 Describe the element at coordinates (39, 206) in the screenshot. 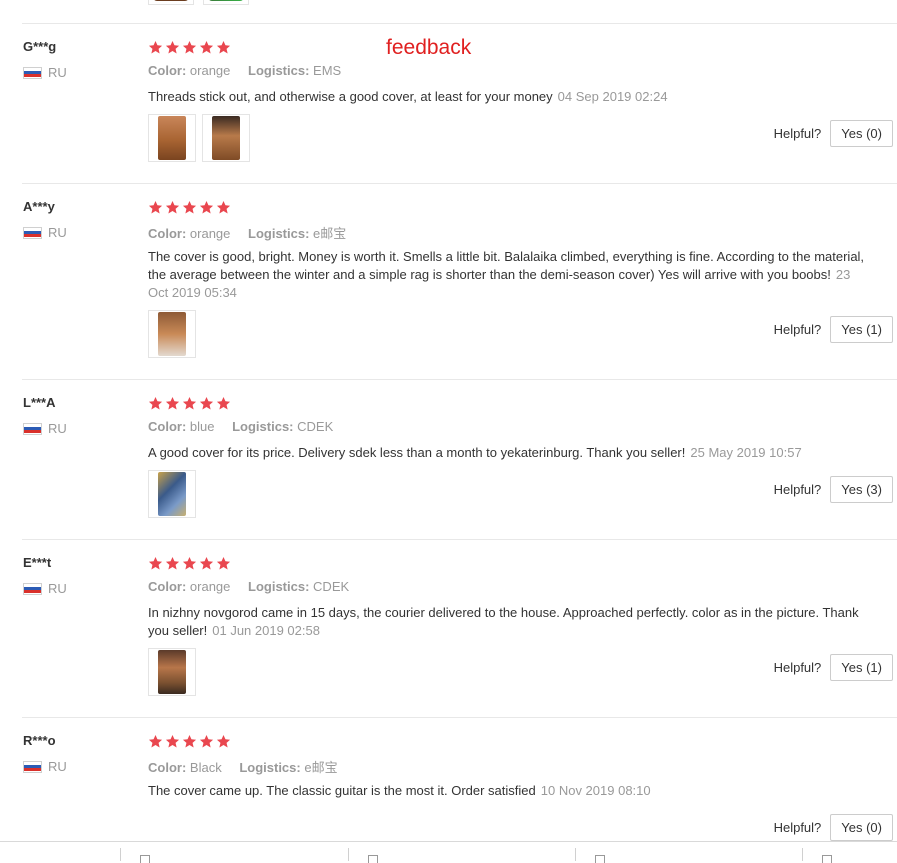

I see `reviewer-name: A***y` at that location.